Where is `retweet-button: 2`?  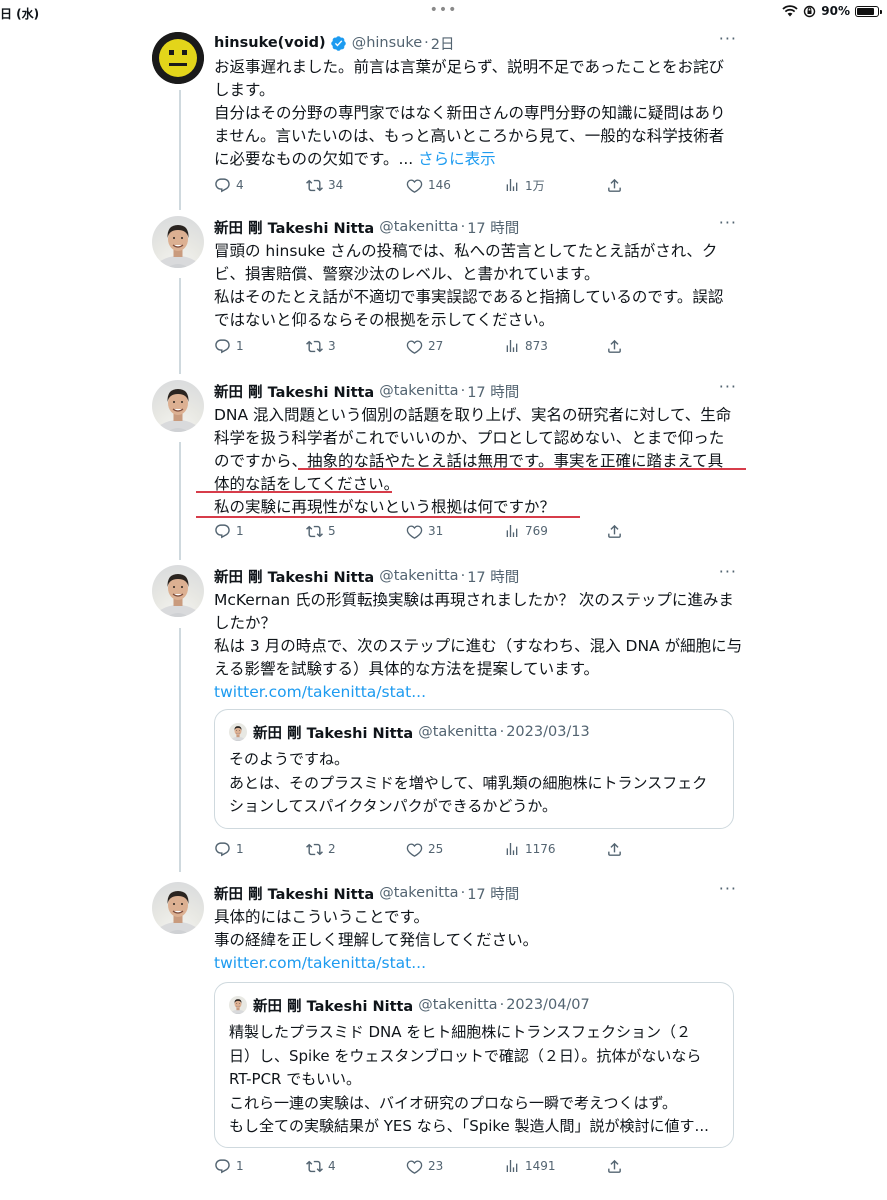
retweet-button: 2 is located at coordinates (321, 849).